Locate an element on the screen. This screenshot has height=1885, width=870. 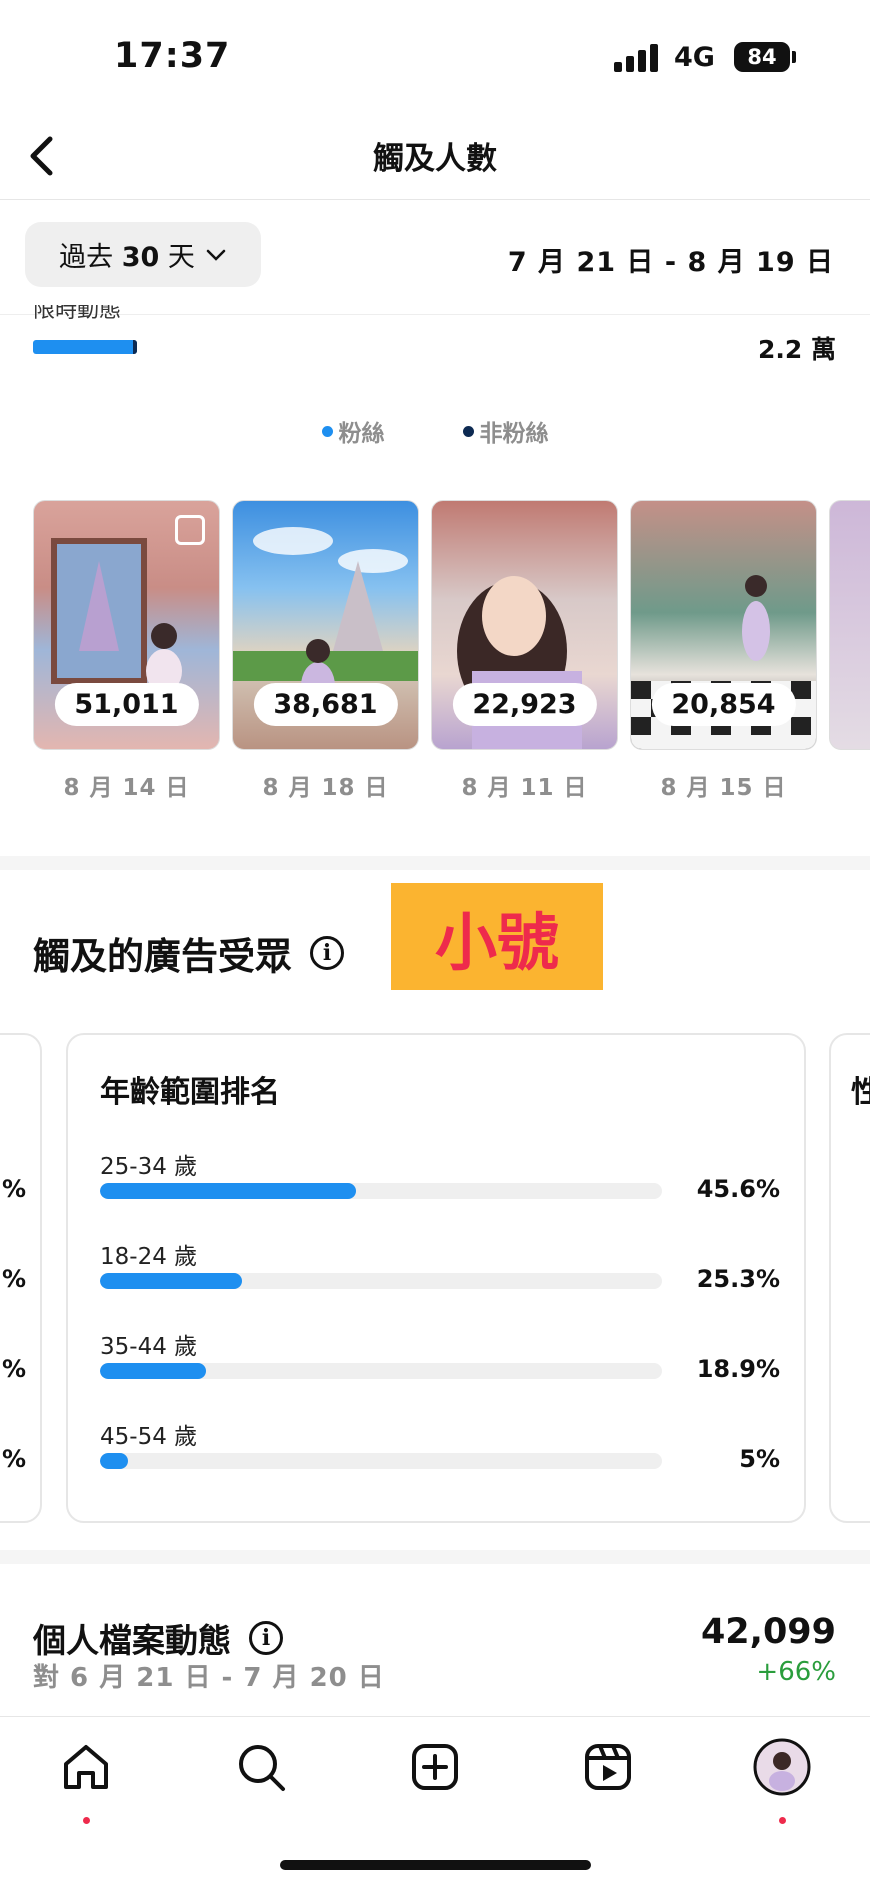
nav-header: 觸及人數 is located at coordinates (435, 157).